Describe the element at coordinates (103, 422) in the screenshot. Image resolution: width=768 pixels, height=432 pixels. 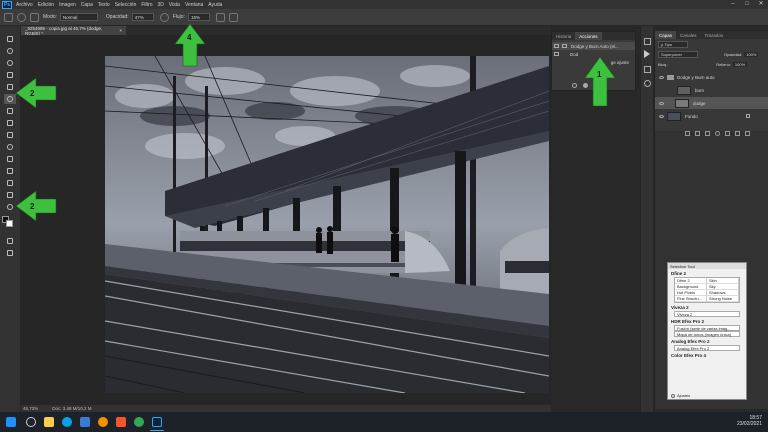
I see `firefox-icon` at that location.